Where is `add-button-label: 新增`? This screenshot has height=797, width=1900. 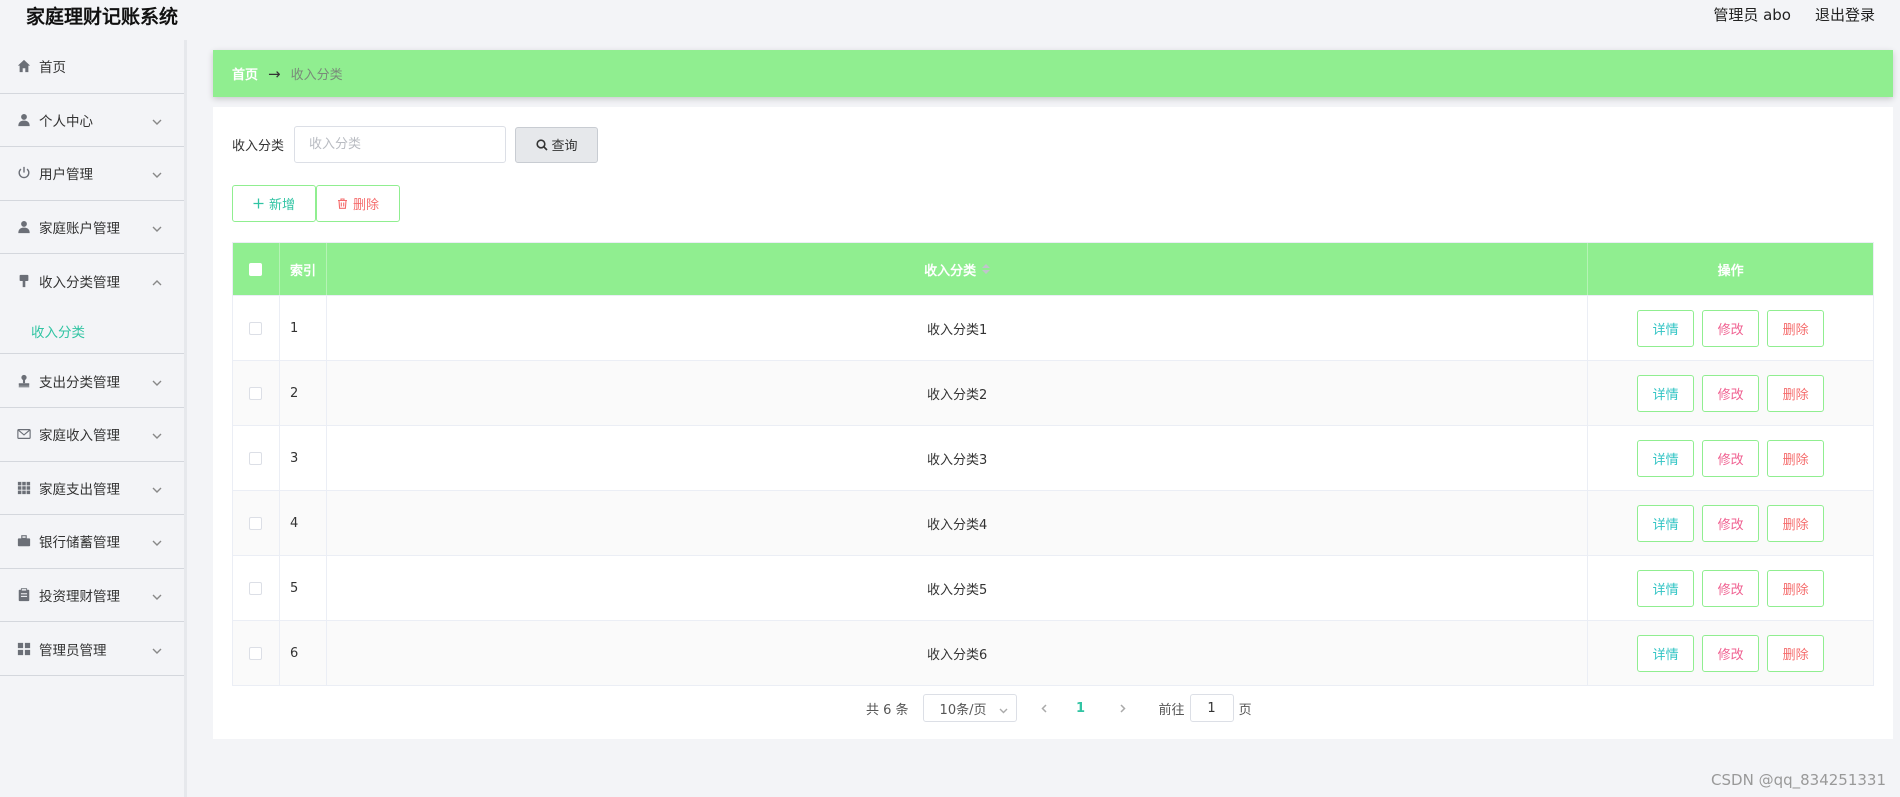 add-button-label: 新增 is located at coordinates (281, 205).